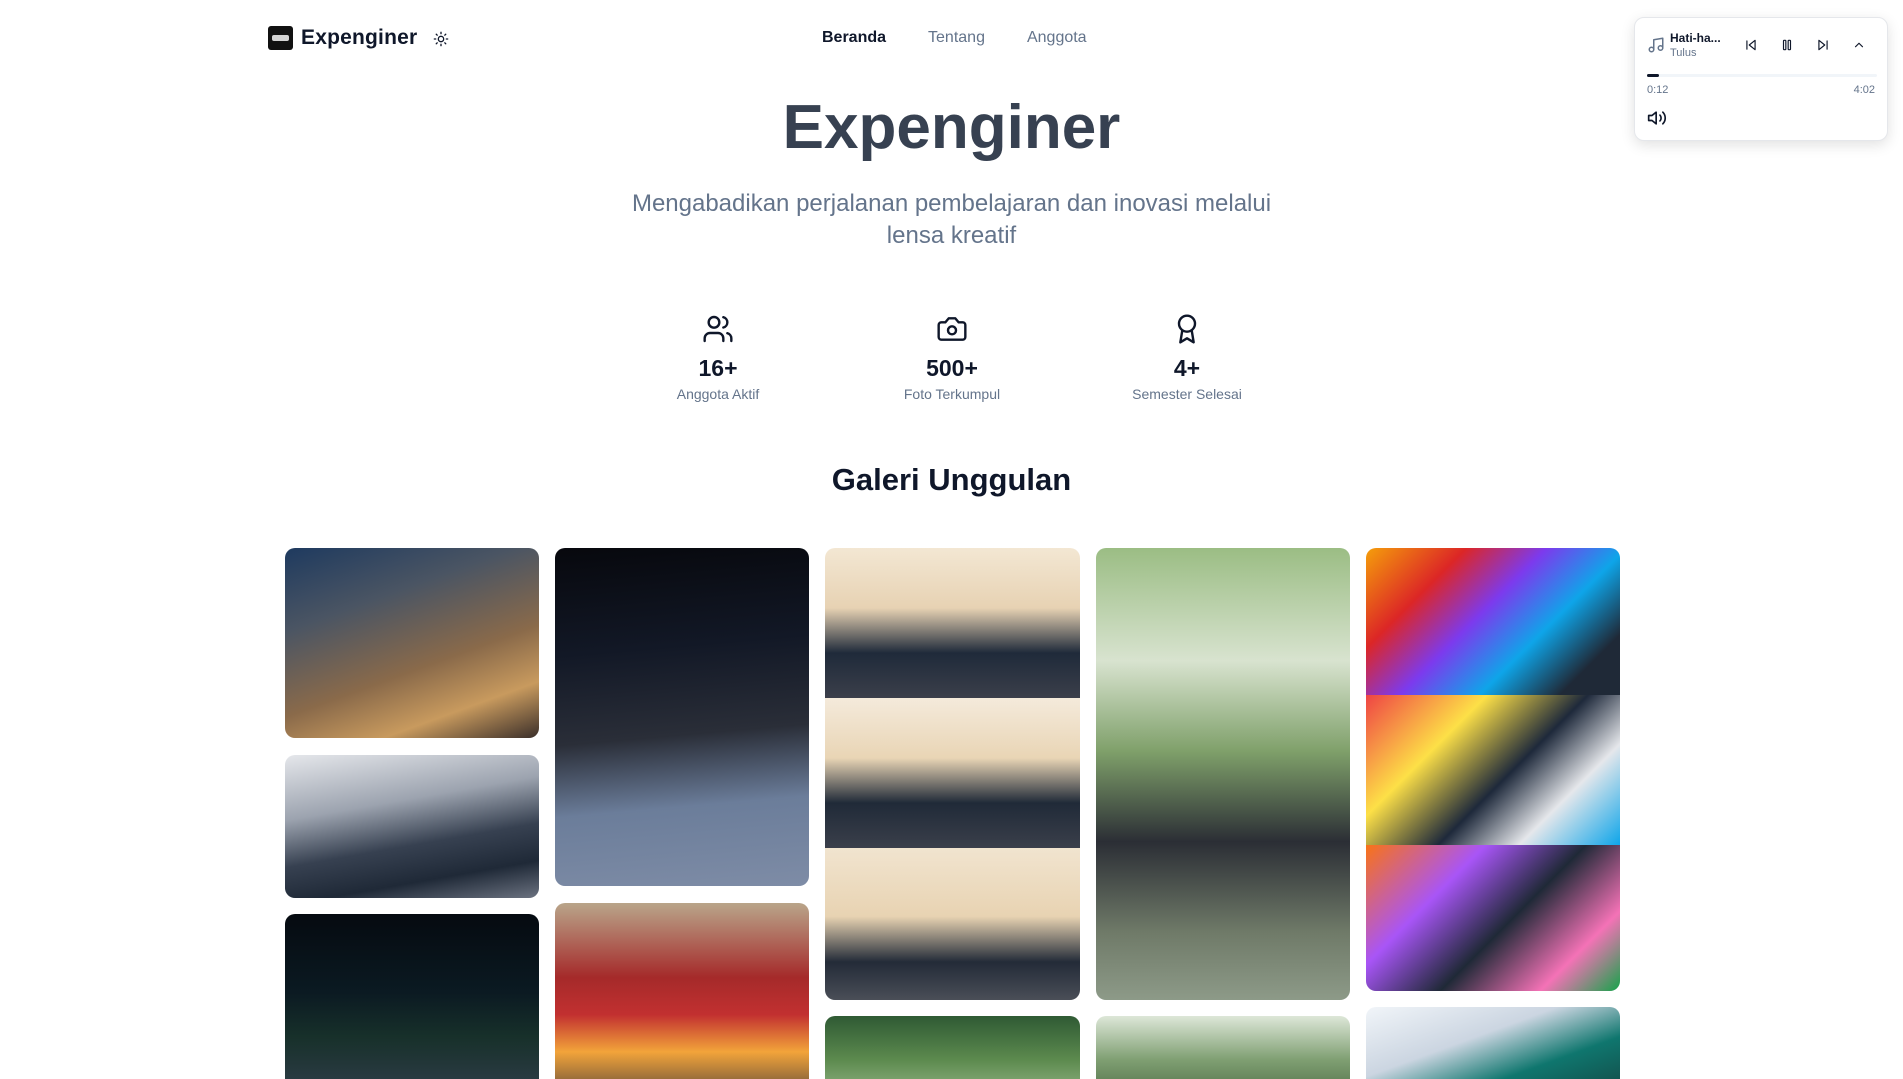 The image size is (1903, 1079). What do you see at coordinates (854, 38) in the screenshot?
I see `nav-item-beranda: Beranda` at bounding box center [854, 38].